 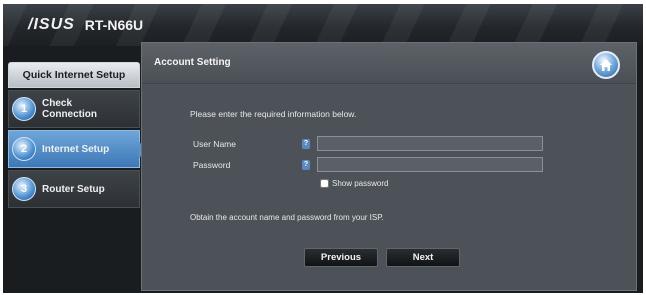 What do you see at coordinates (214, 144) in the screenshot?
I see `username-label: User Name` at bounding box center [214, 144].